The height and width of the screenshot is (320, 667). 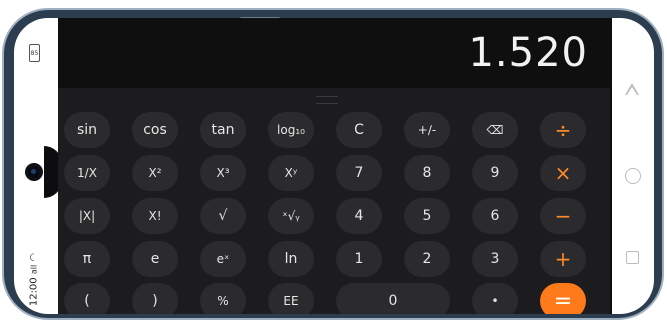 I want to click on two-key: 2, so click(x=427, y=259).